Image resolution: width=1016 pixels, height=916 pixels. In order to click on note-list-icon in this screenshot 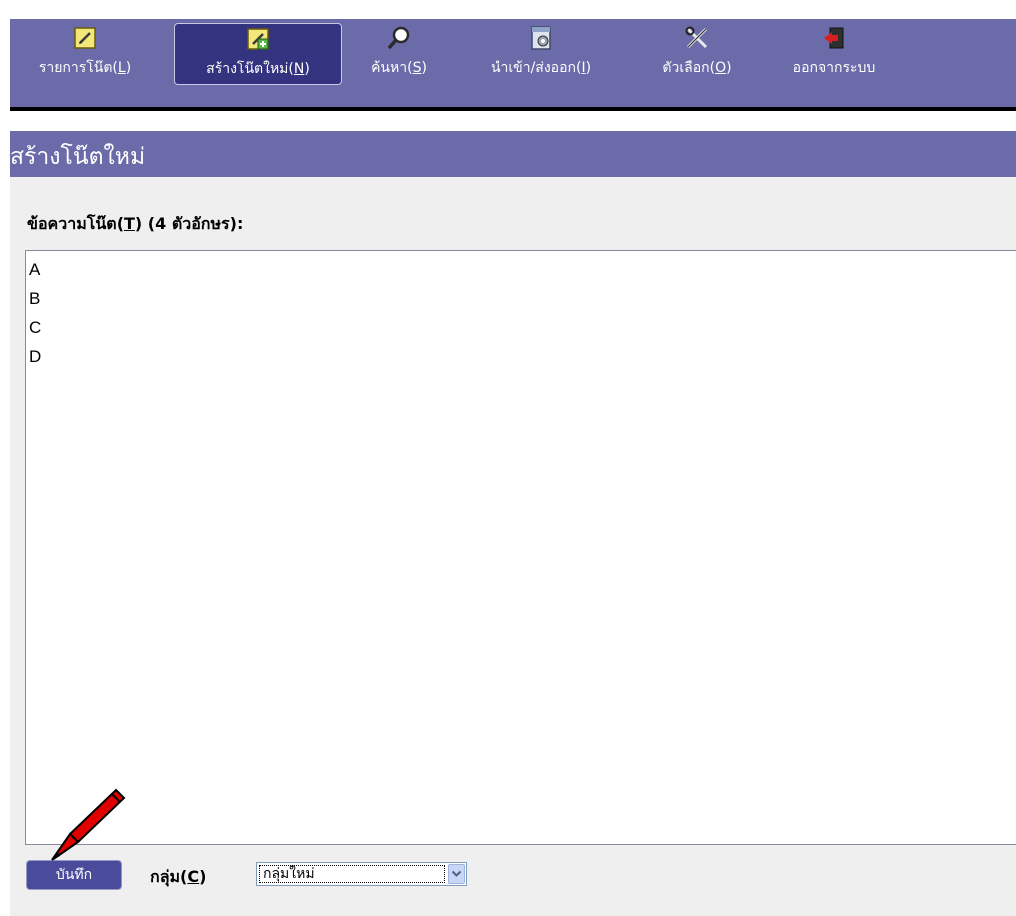, I will do `click(85, 38)`.